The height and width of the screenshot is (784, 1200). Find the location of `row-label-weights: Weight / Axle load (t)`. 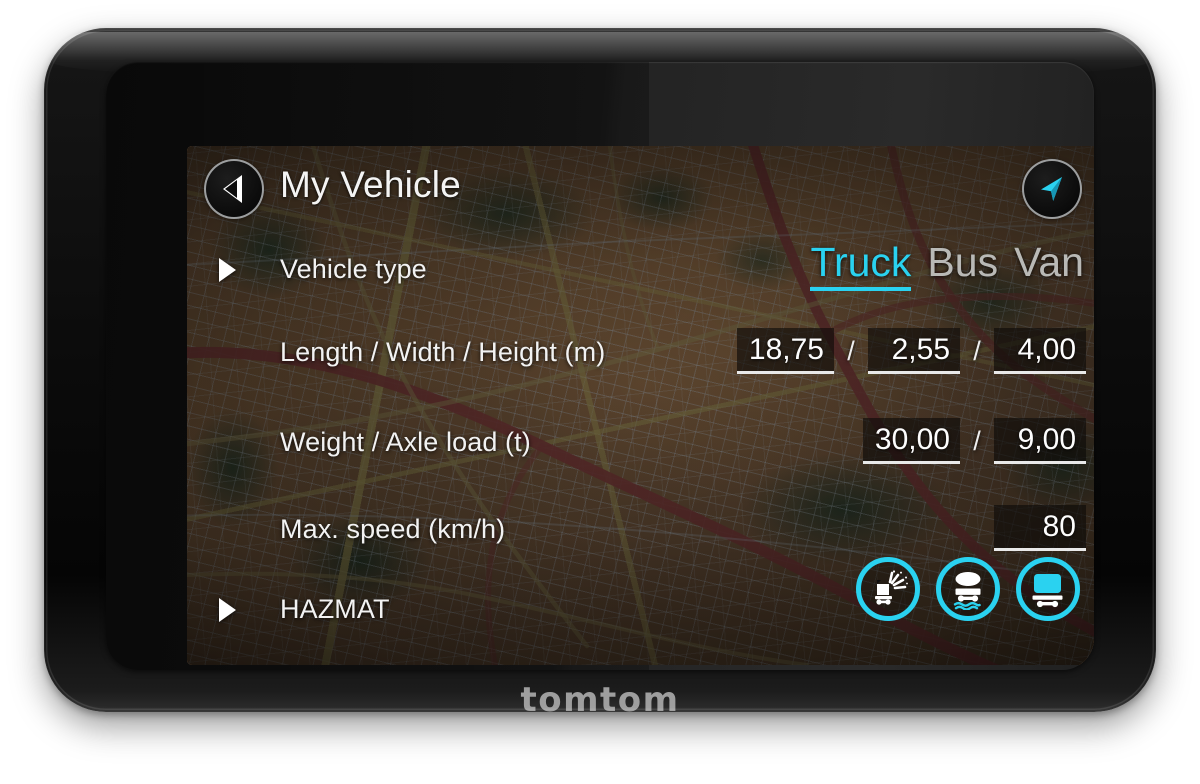

row-label-weights: Weight / Axle load (t) is located at coordinates (405, 442).